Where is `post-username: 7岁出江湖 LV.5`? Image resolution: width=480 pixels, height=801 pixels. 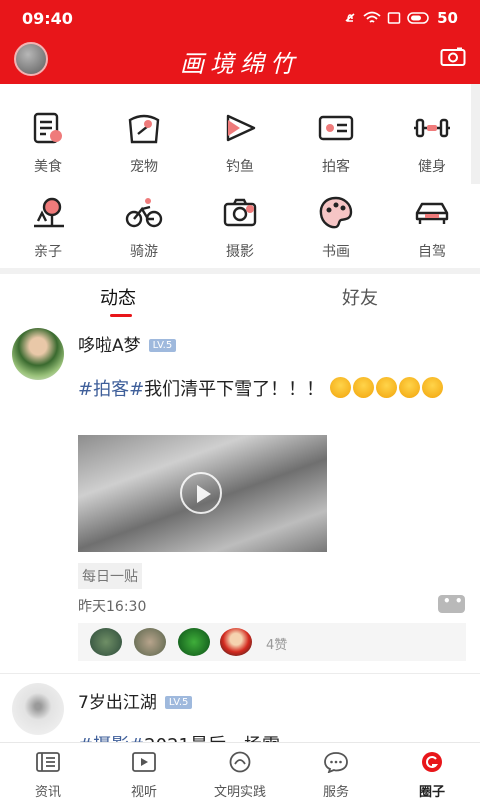 post-username: 7岁出江湖 LV.5 is located at coordinates (135, 700).